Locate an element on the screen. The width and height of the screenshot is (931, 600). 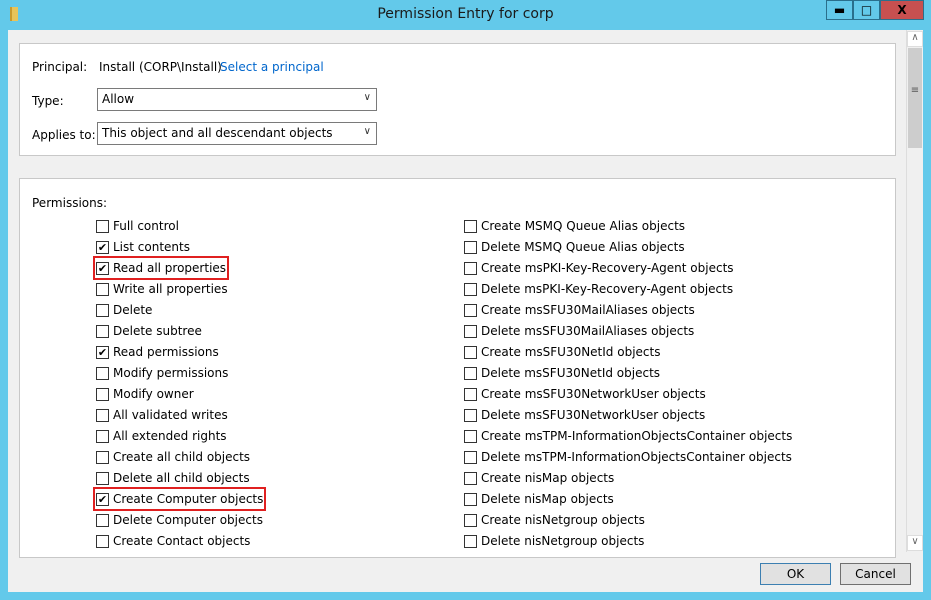
permission-right-item: Create msSFU30NetworkUser objects is located at coordinates (585, 394).